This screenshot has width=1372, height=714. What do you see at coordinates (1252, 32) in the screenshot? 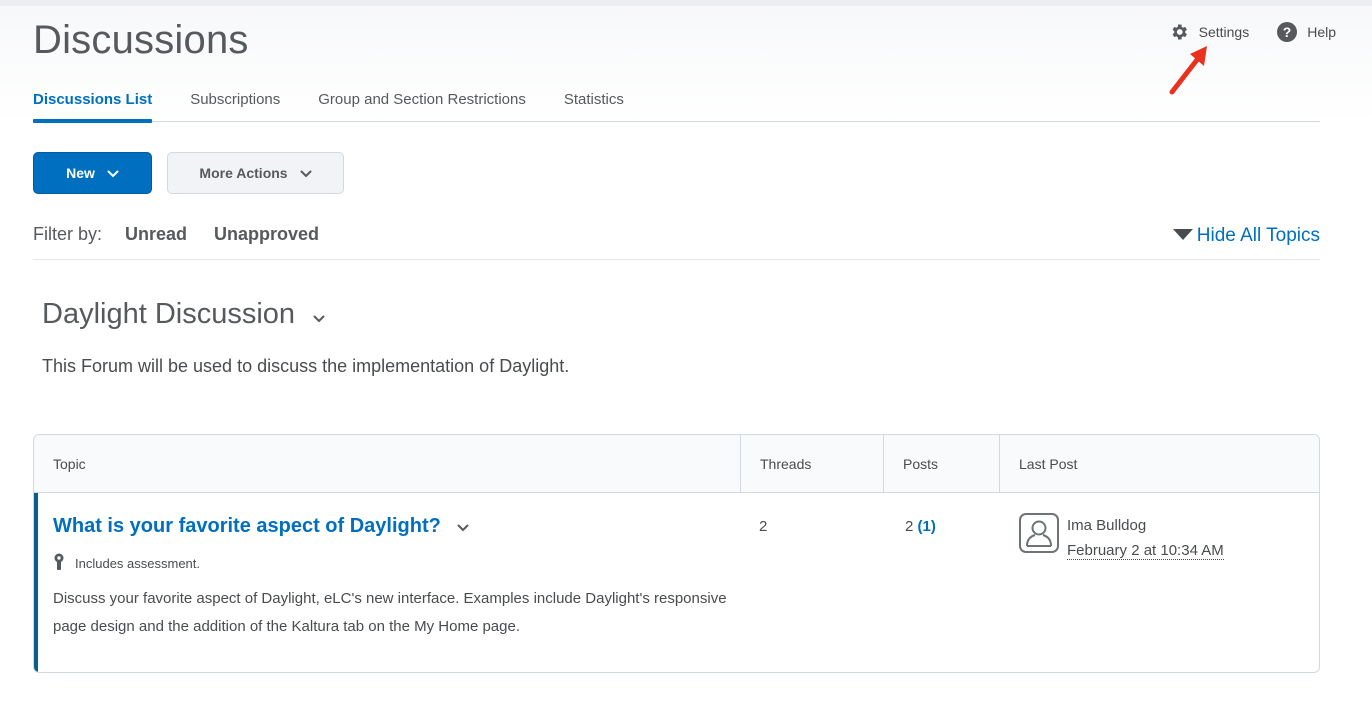
I see `header-links: Settings ? Help` at bounding box center [1252, 32].